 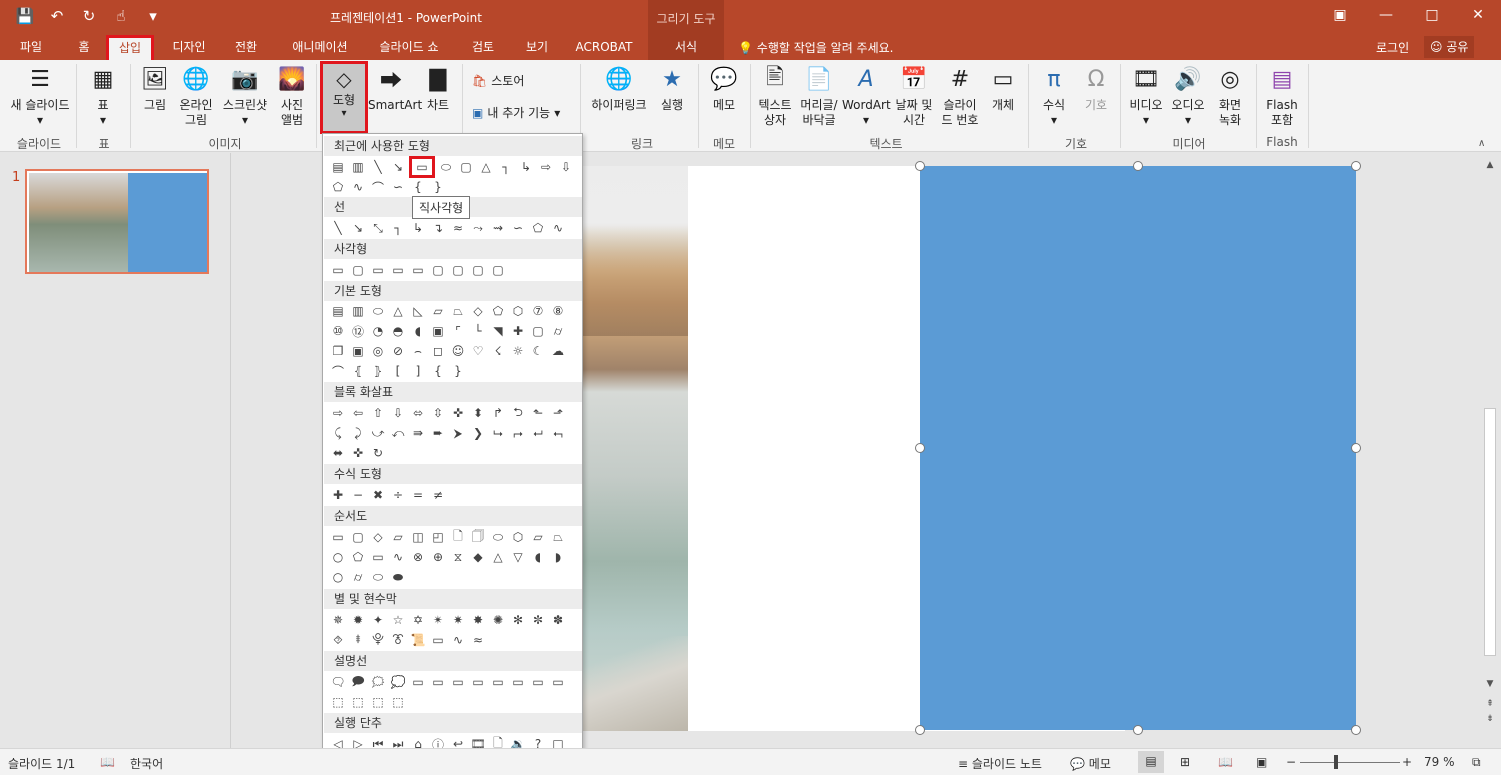 What do you see at coordinates (458, 270) in the screenshot?
I see `round-corner-rectangle-shape-icon: ▢` at bounding box center [458, 270].